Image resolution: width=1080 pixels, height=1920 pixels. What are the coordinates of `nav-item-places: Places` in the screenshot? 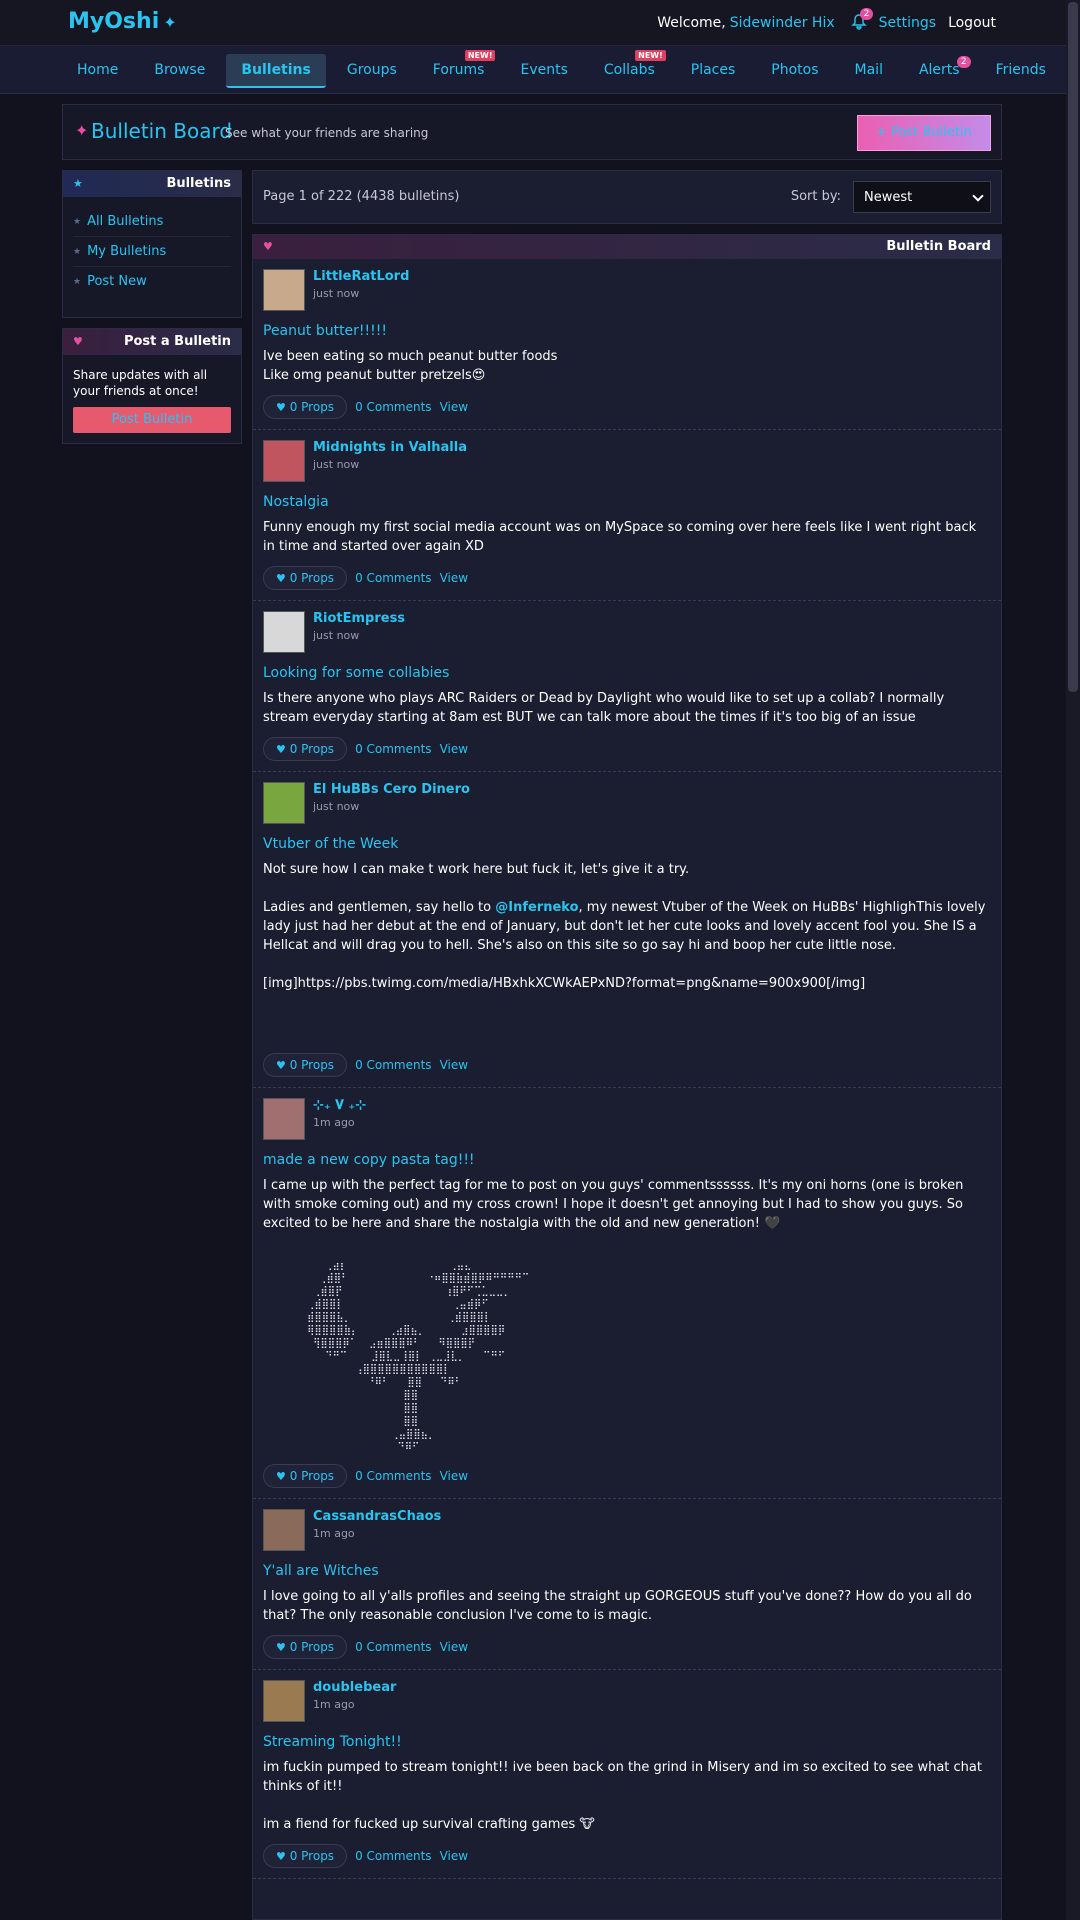 It's located at (713, 71).